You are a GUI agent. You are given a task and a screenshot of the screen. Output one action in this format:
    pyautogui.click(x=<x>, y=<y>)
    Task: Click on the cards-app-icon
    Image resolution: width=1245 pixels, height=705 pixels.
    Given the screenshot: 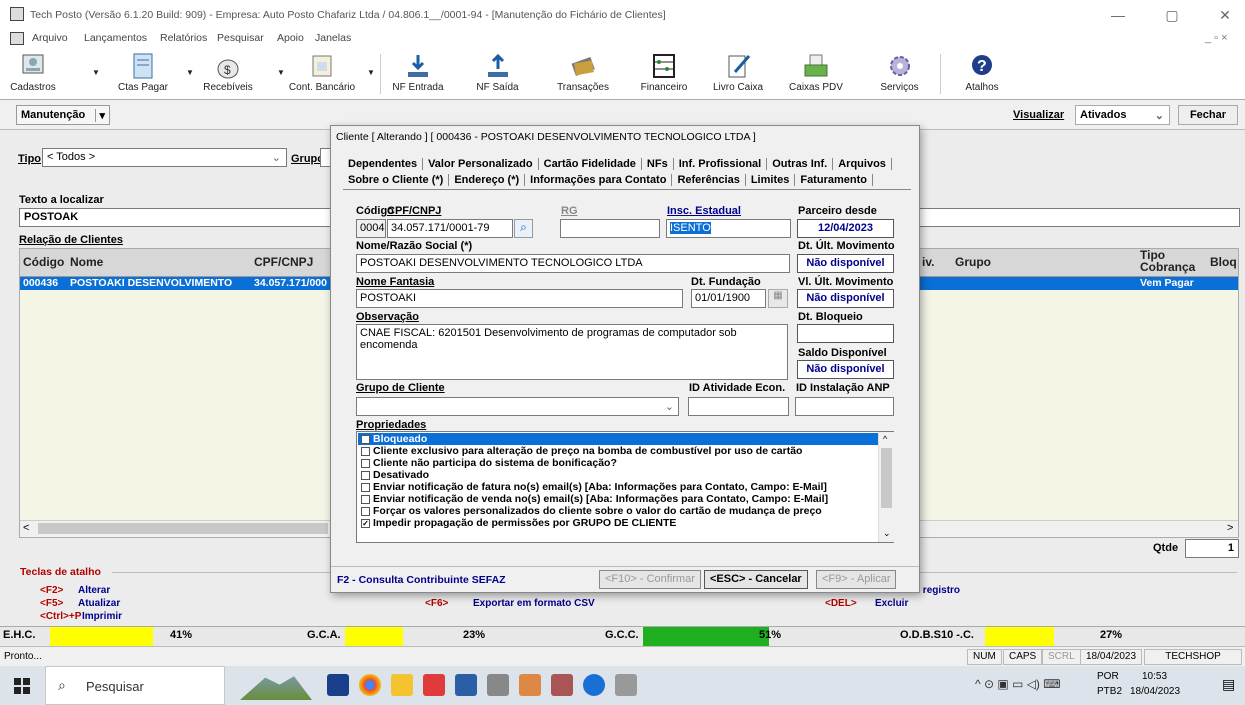 What is the action you would take?
    pyautogui.click(x=498, y=685)
    